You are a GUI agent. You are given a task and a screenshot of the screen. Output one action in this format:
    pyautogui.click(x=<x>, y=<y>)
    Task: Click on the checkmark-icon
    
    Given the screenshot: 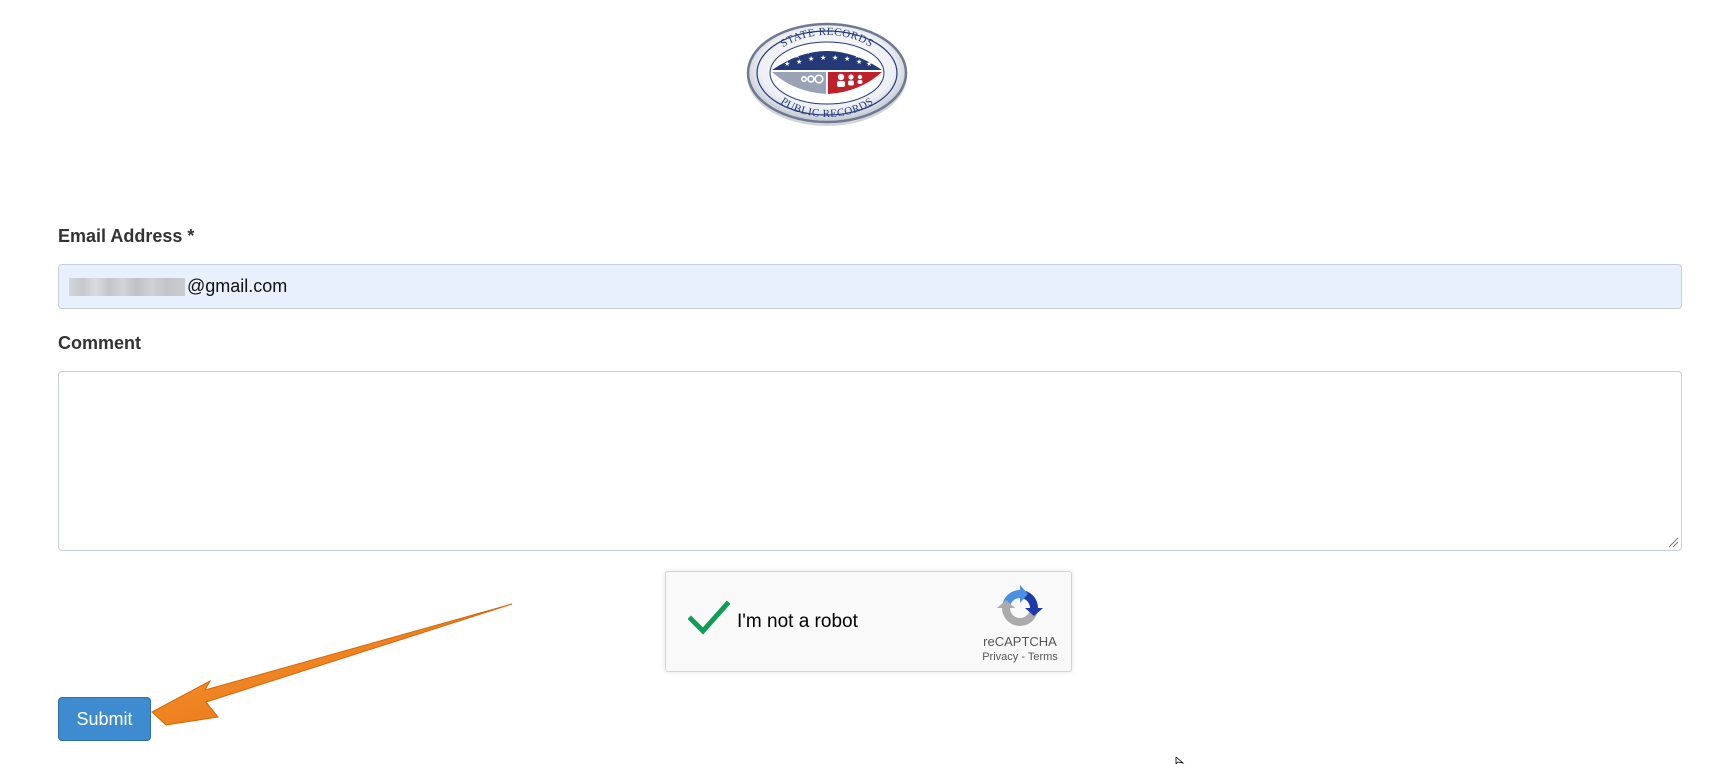 What is the action you would take?
    pyautogui.click(x=709, y=618)
    